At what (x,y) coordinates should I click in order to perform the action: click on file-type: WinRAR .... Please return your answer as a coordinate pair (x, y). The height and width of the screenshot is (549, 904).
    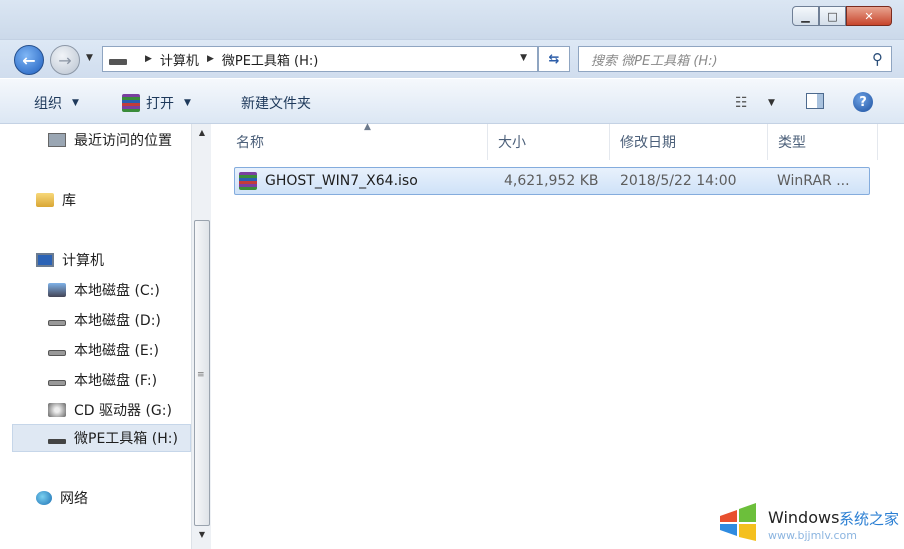
    Looking at the image, I should click on (813, 181).